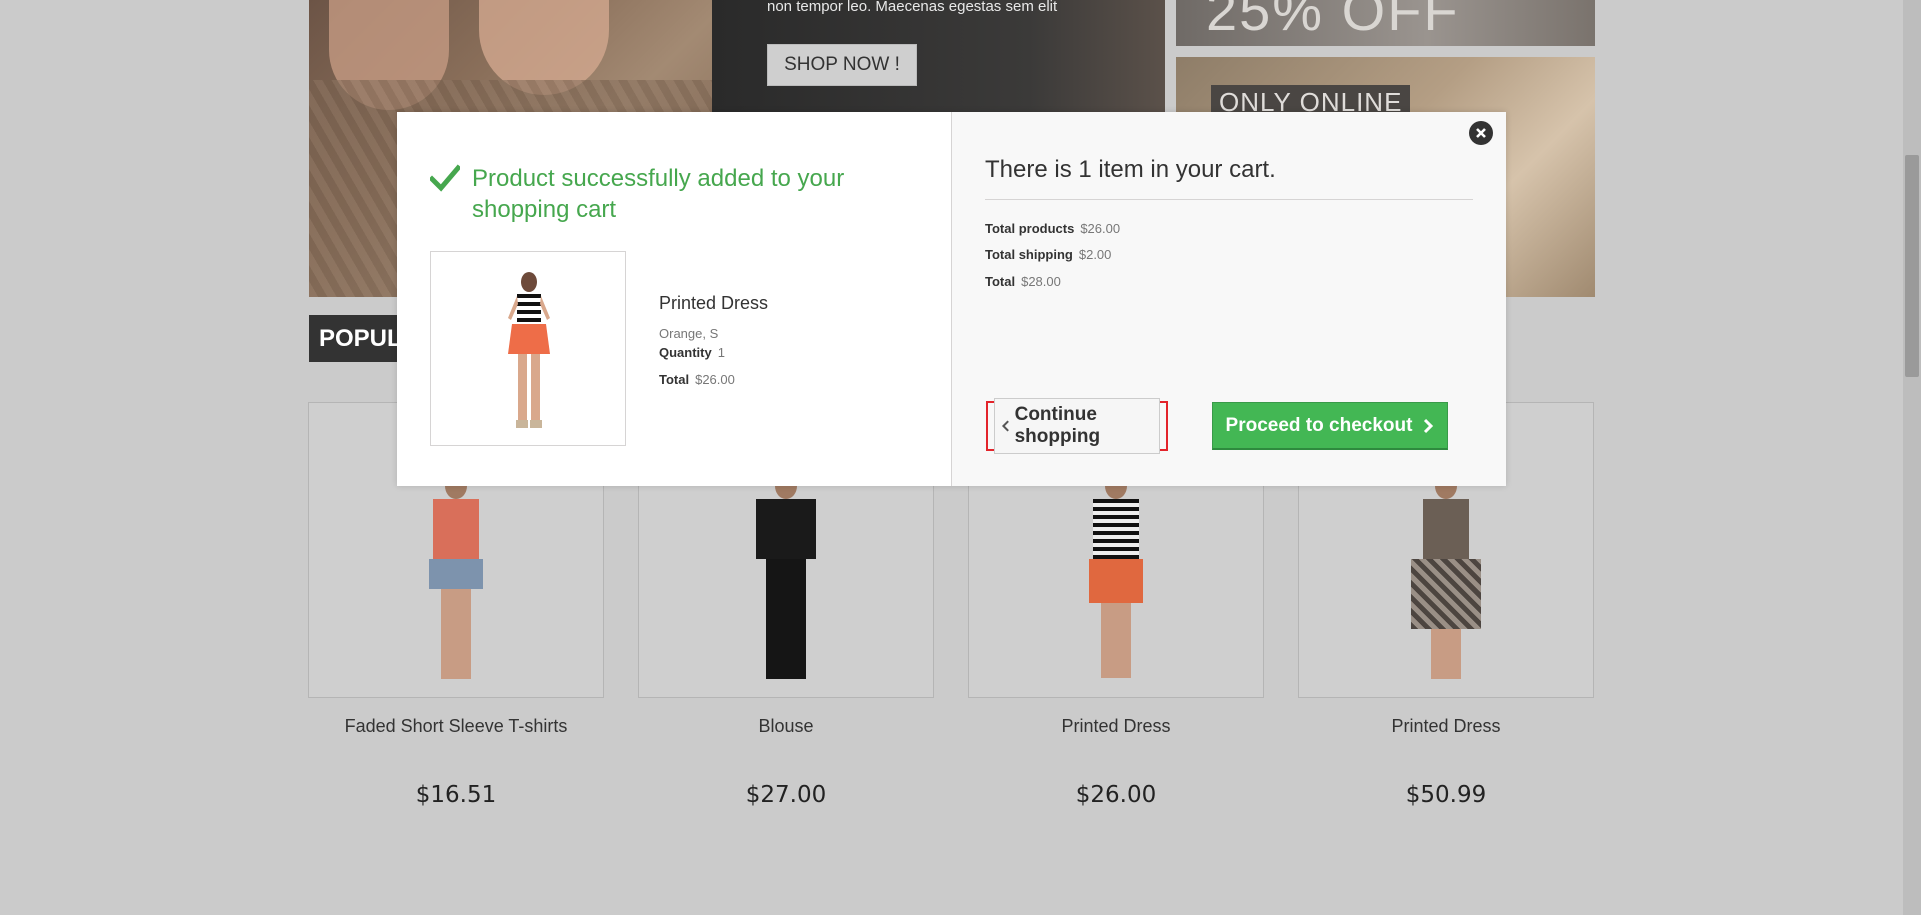  What do you see at coordinates (685, 352) in the screenshot?
I see `quantity-label: Quantity` at bounding box center [685, 352].